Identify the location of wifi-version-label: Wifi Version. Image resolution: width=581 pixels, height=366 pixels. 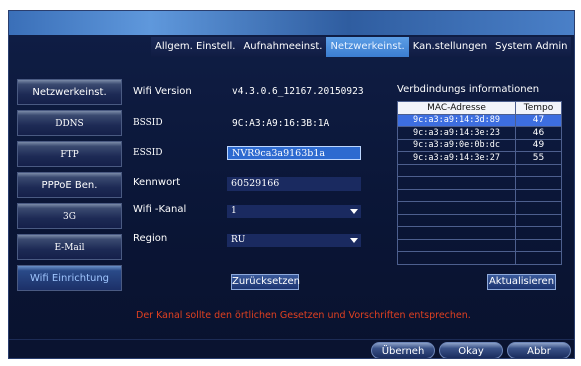
(162, 91).